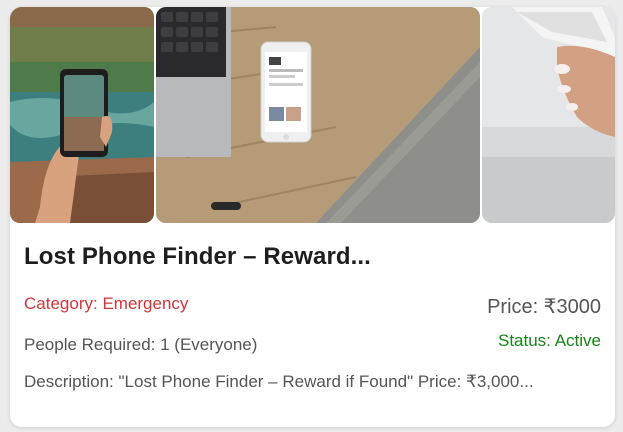 Image resolution: width=623 pixels, height=432 pixels. What do you see at coordinates (572, 307) in the screenshot?
I see `price-value: ₹3000` at bounding box center [572, 307].